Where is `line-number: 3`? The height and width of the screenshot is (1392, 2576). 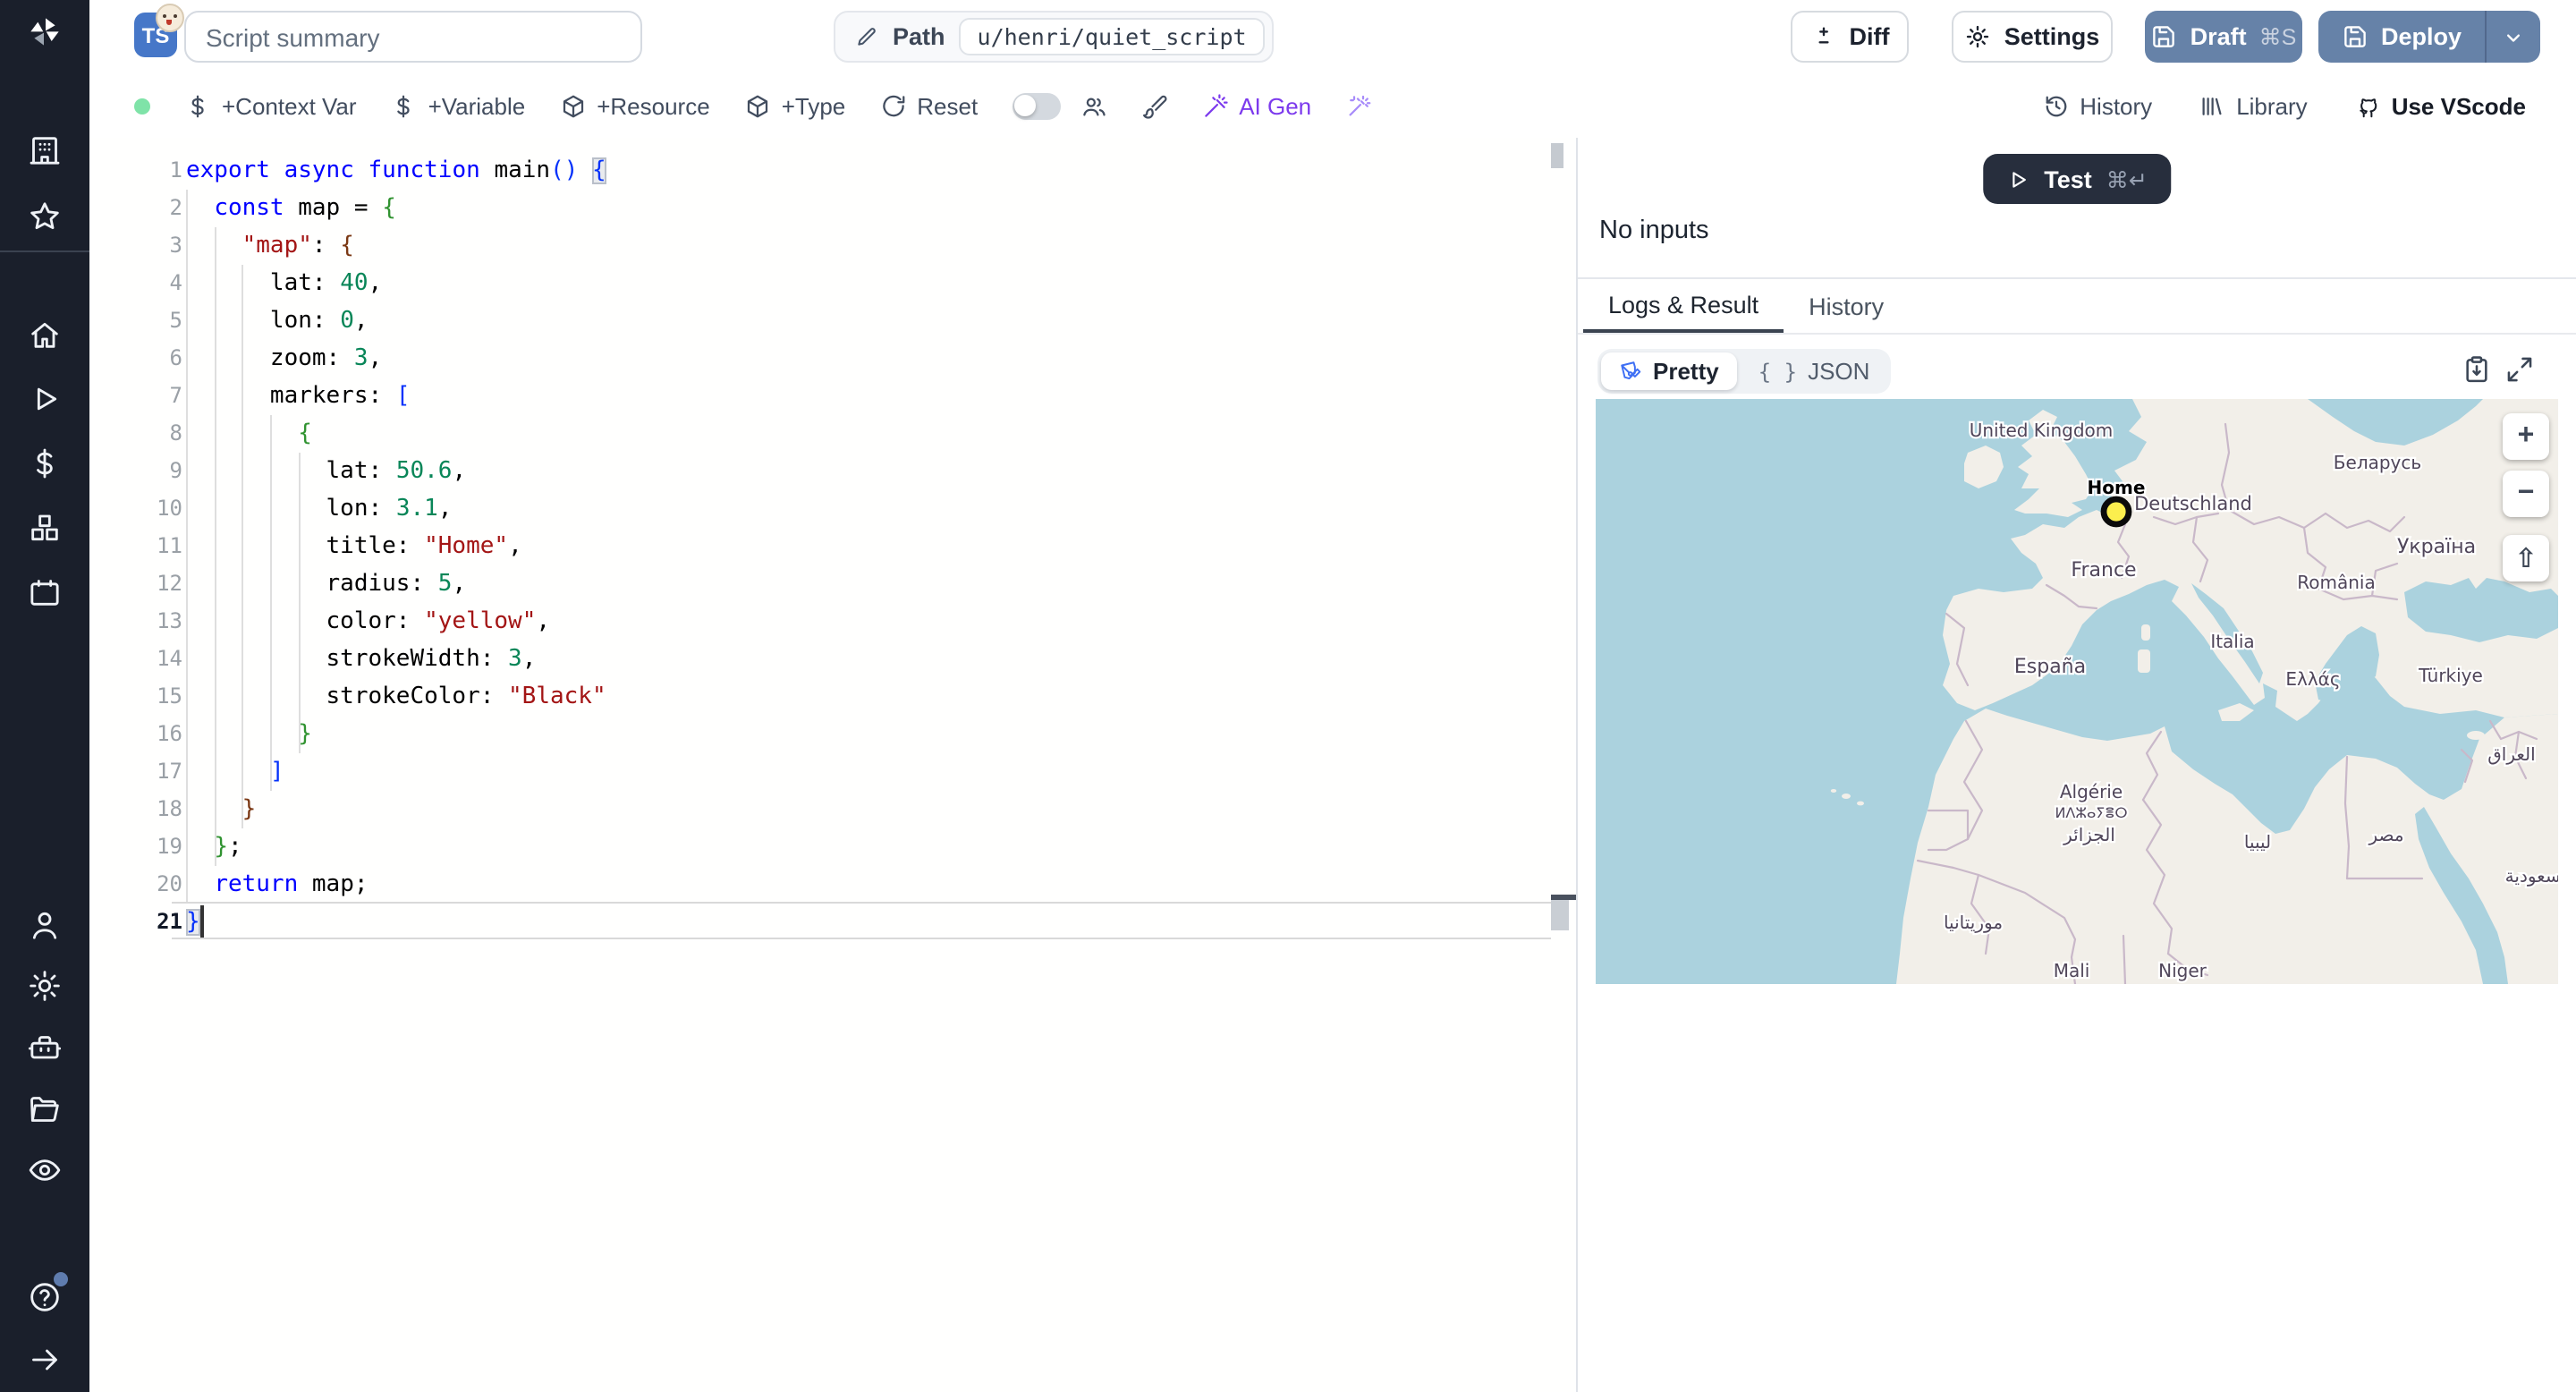 line-number: 3 is located at coordinates (175, 245).